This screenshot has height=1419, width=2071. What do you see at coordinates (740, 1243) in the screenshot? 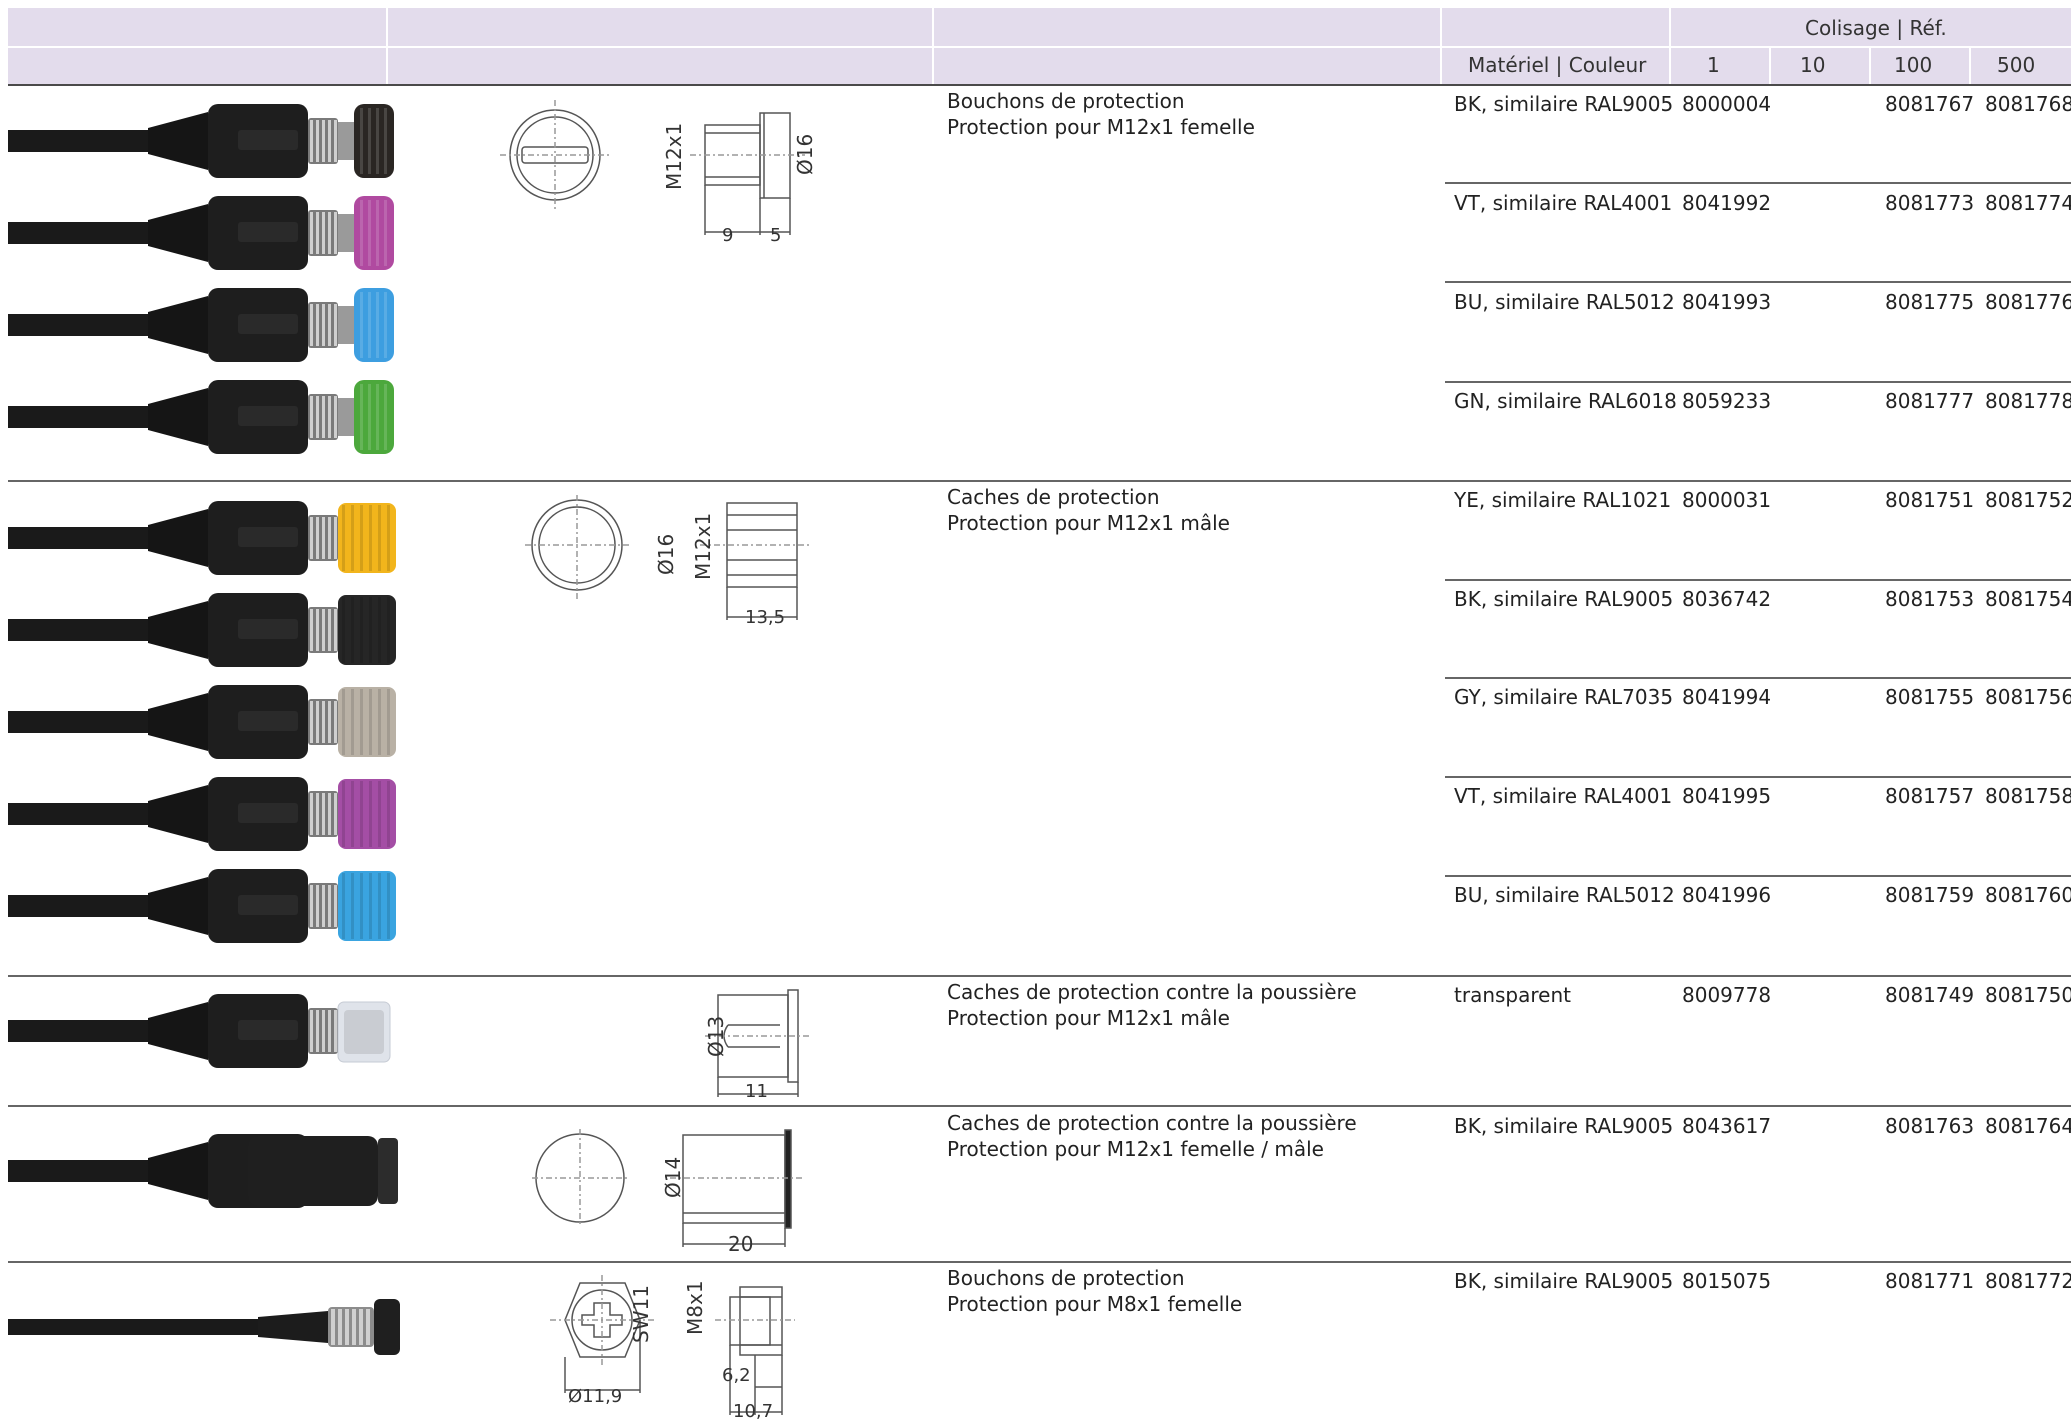
I see `dim-label: 20` at bounding box center [740, 1243].